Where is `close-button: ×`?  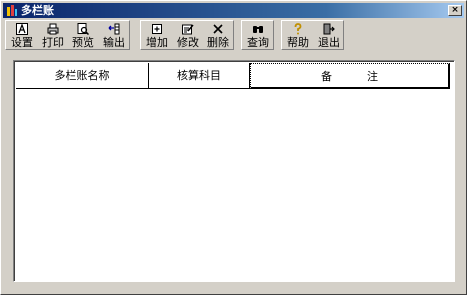
close-button: × is located at coordinates (455, 10).